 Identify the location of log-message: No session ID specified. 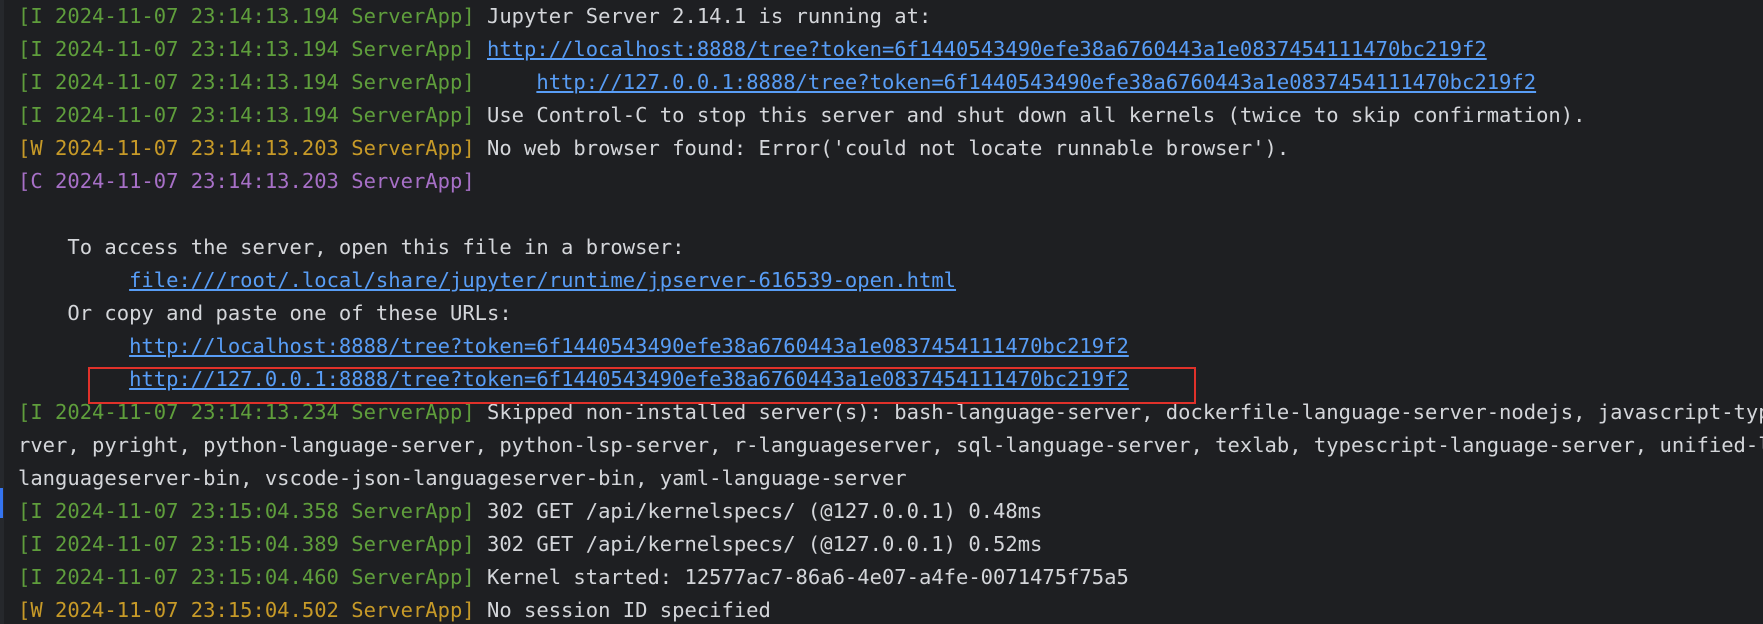
(622, 610).